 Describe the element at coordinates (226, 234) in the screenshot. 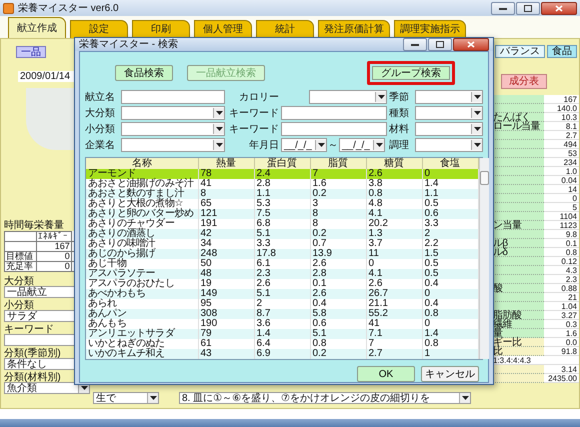

I see `table-cell: 42` at that location.